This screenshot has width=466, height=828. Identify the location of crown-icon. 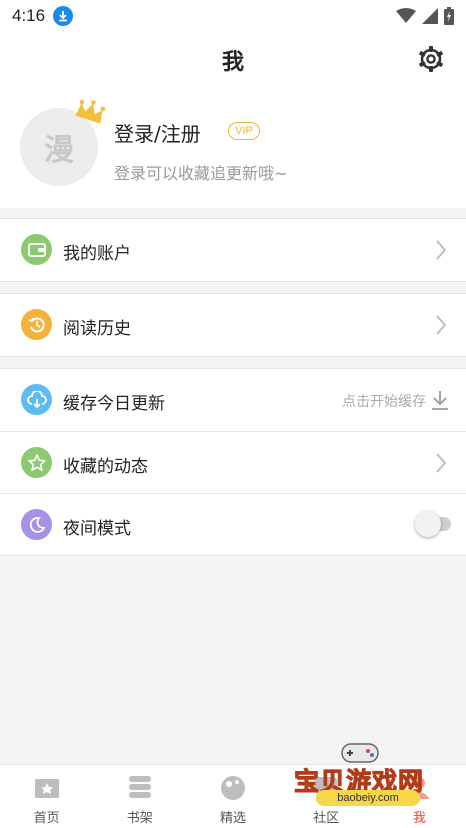
(90, 111).